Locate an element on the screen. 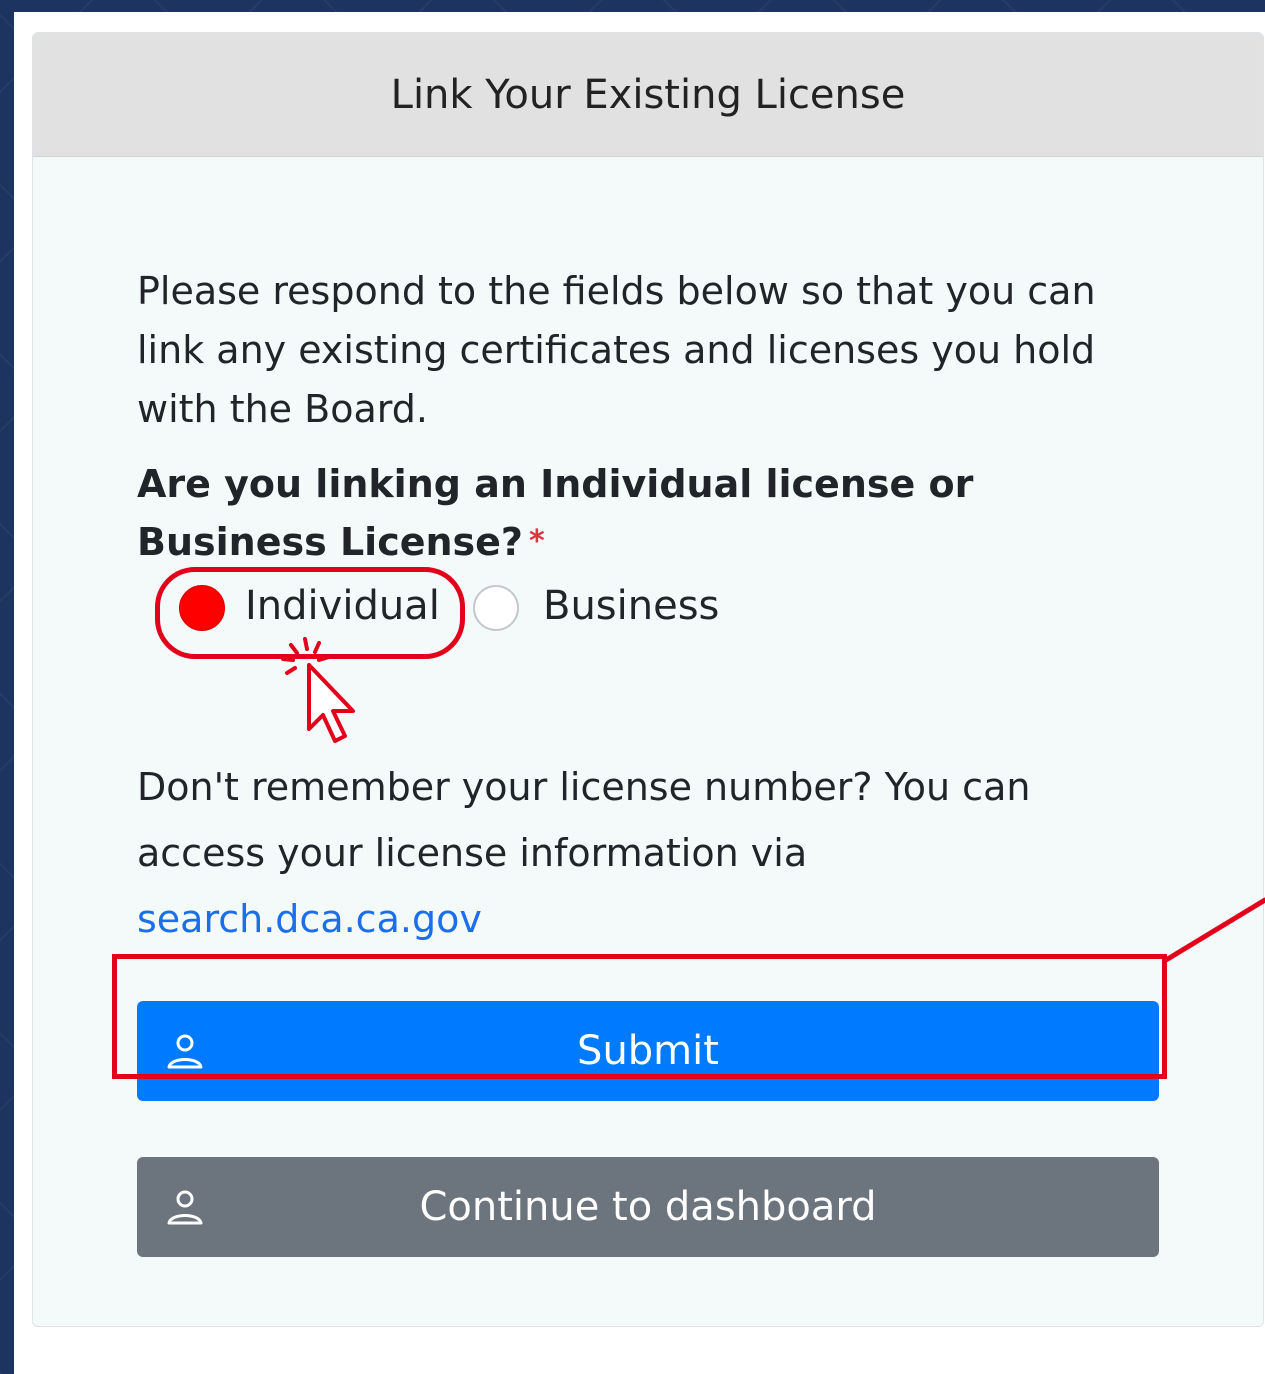 The width and height of the screenshot is (1265, 1374). required-marker: * is located at coordinates (536, 541).